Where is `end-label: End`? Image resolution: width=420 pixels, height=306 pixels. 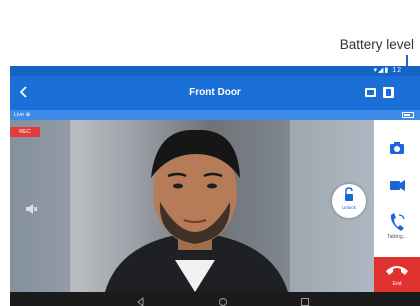
end-label: End is located at coordinates (397, 284).